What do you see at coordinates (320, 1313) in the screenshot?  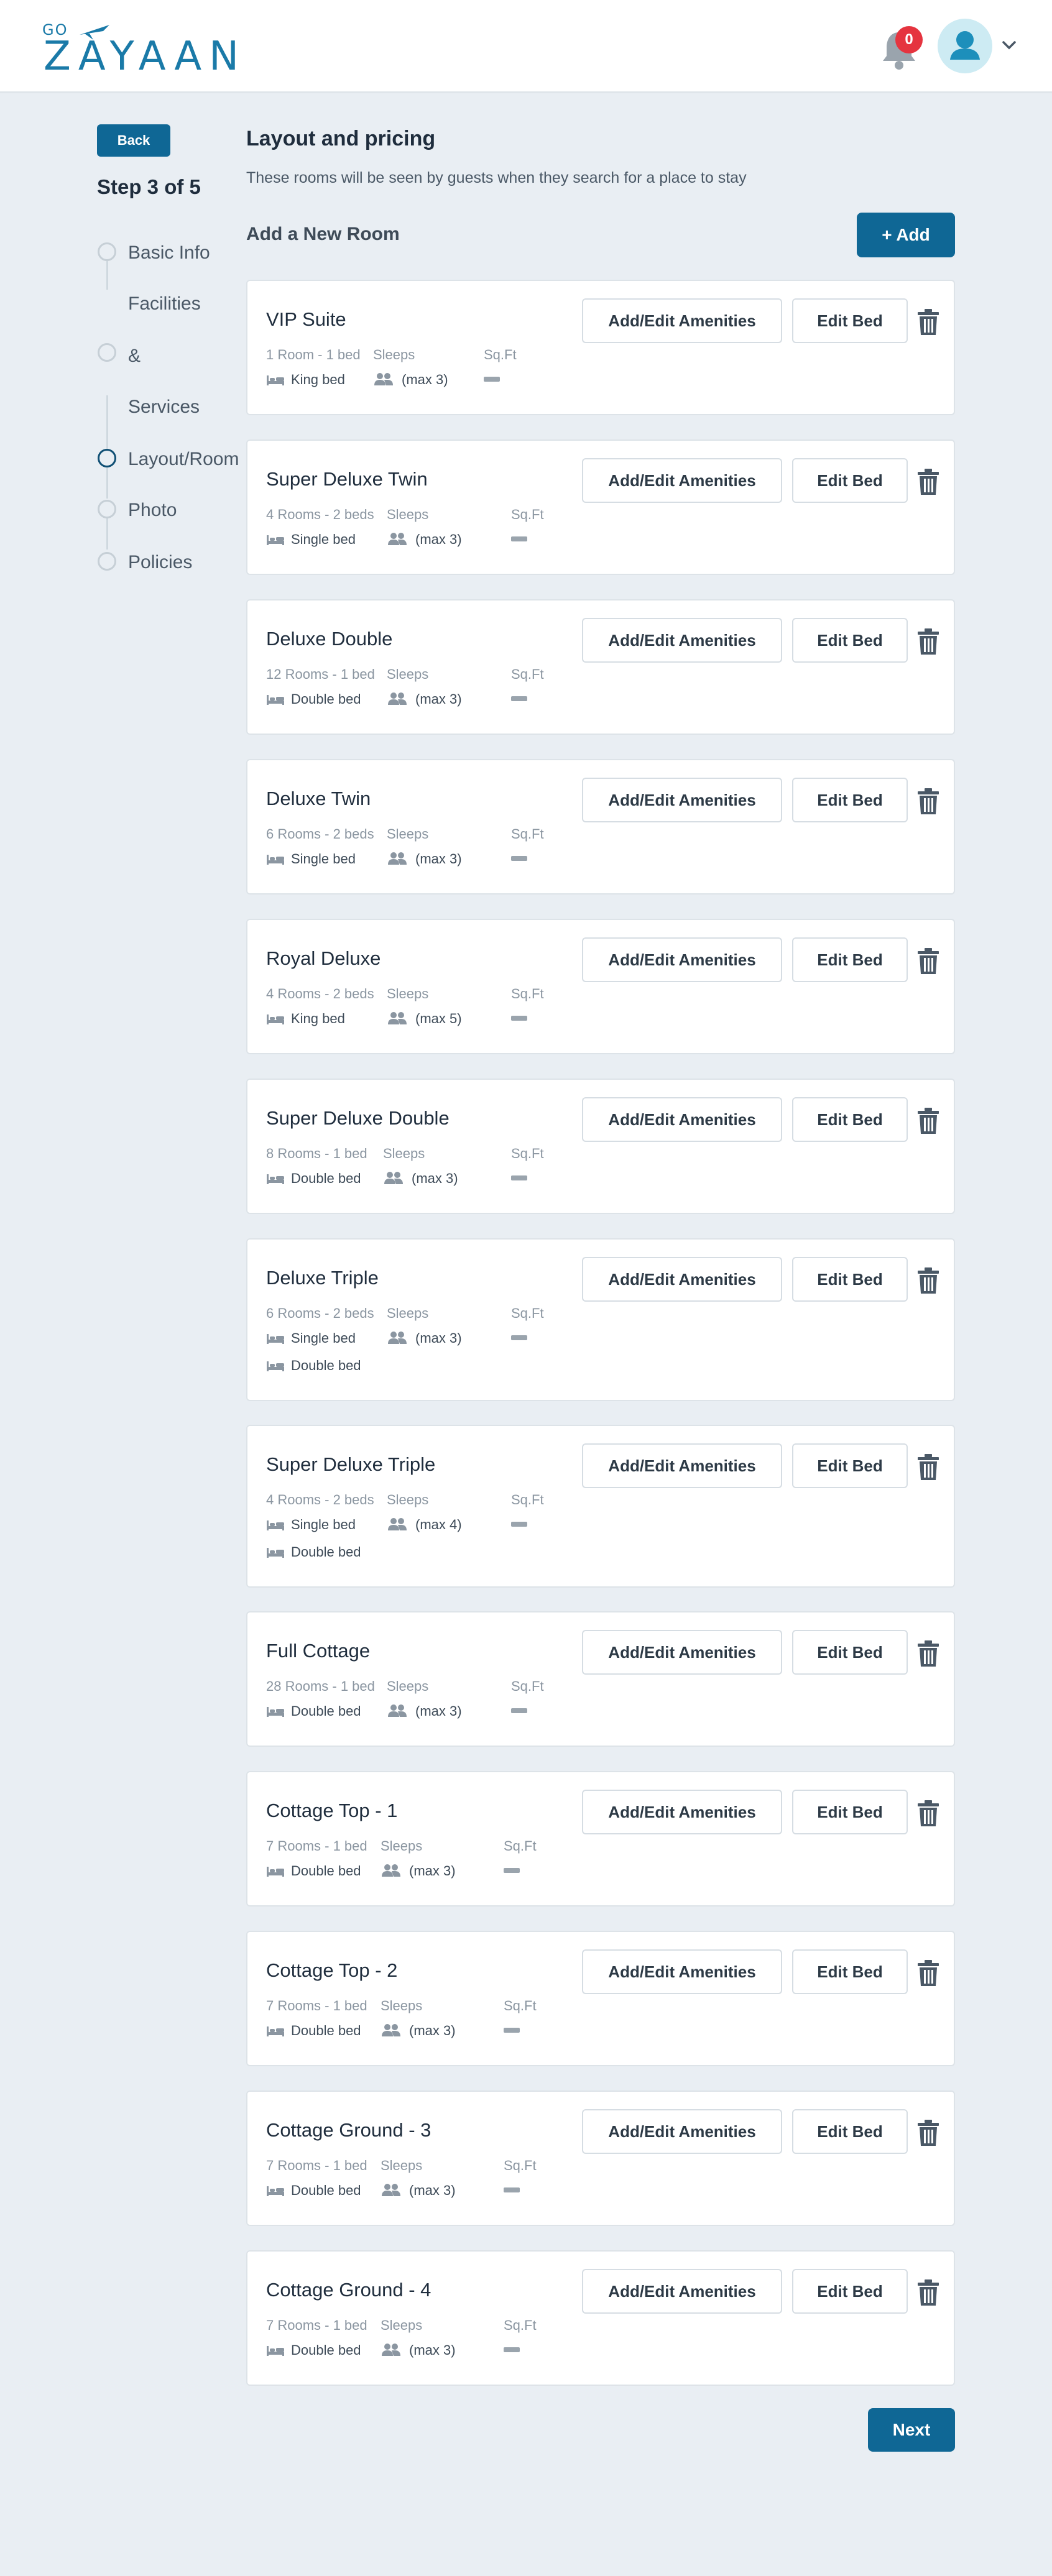 I see `room-summary: 6 Rooms - 2 beds` at bounding box center [320, 1313].